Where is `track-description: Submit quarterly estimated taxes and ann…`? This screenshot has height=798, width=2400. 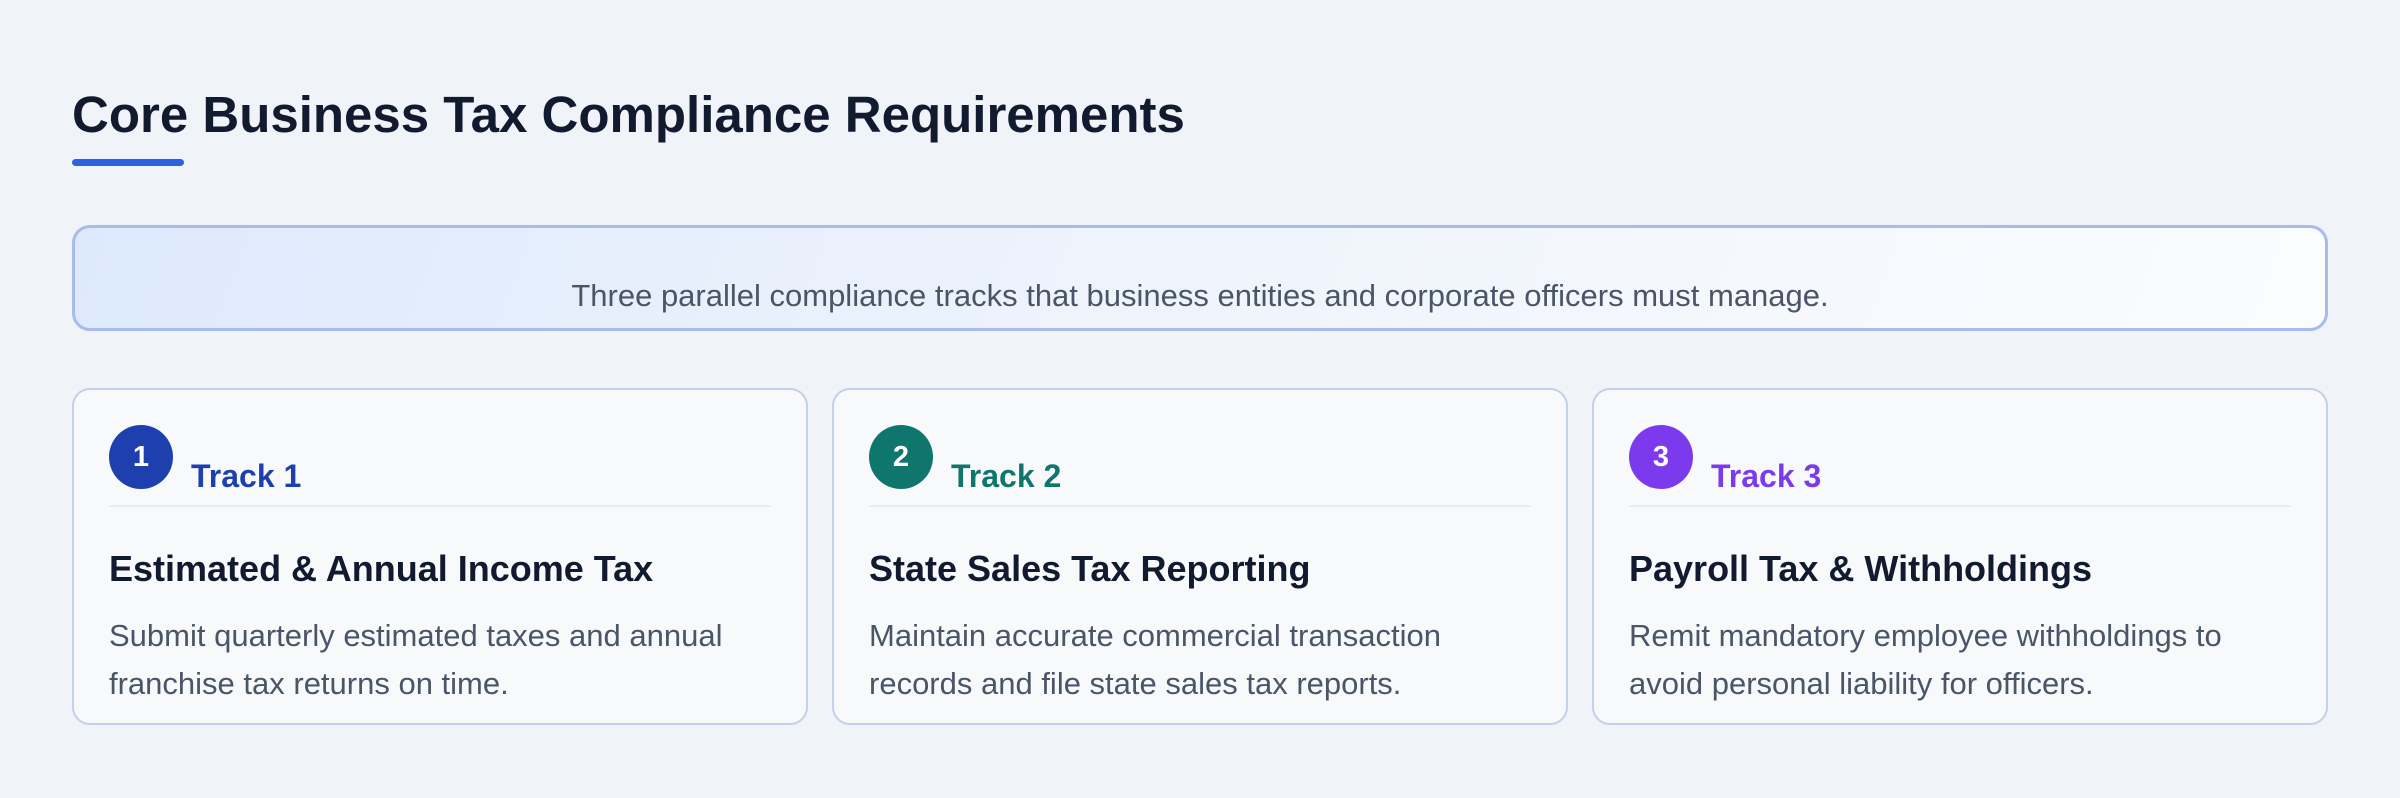 track-description: Submit quarterly estimated taxes and ann… is located at coordinates (416, 659).